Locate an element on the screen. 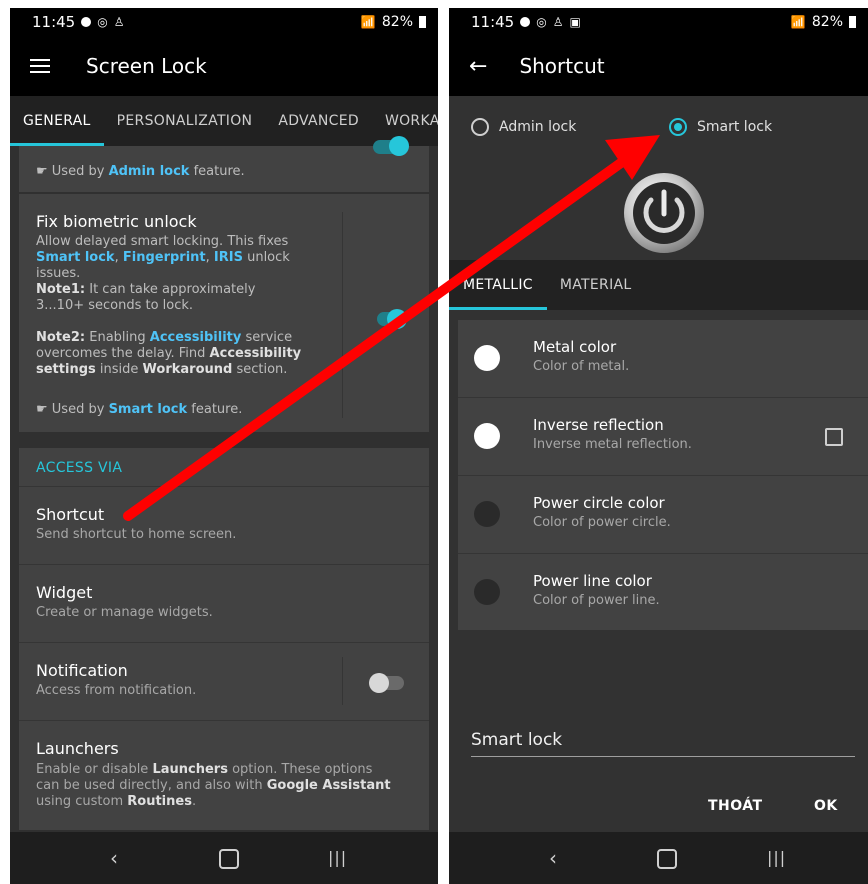 Image resolution: width=868 pixels, height=884 pixels. tab-material: MATERIAL is located at coordinates (596, 285).